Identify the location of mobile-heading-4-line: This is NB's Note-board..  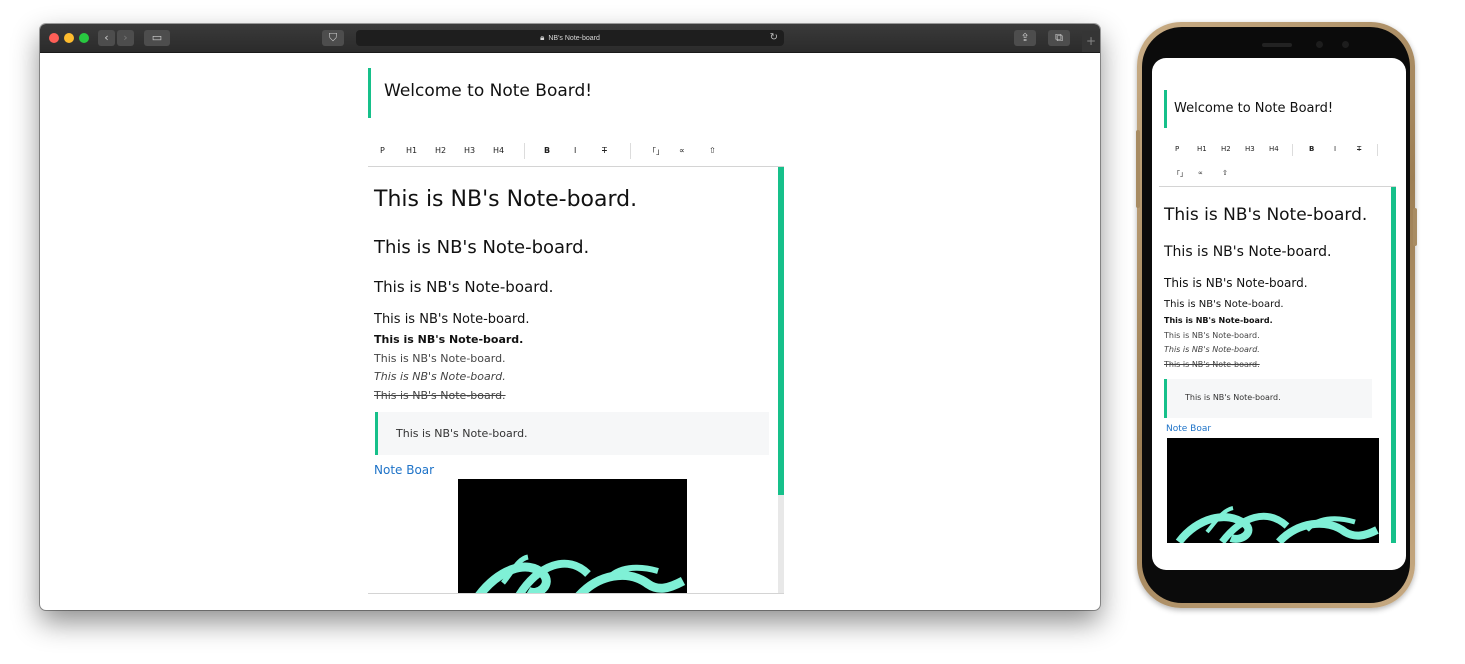
(1224, 304).